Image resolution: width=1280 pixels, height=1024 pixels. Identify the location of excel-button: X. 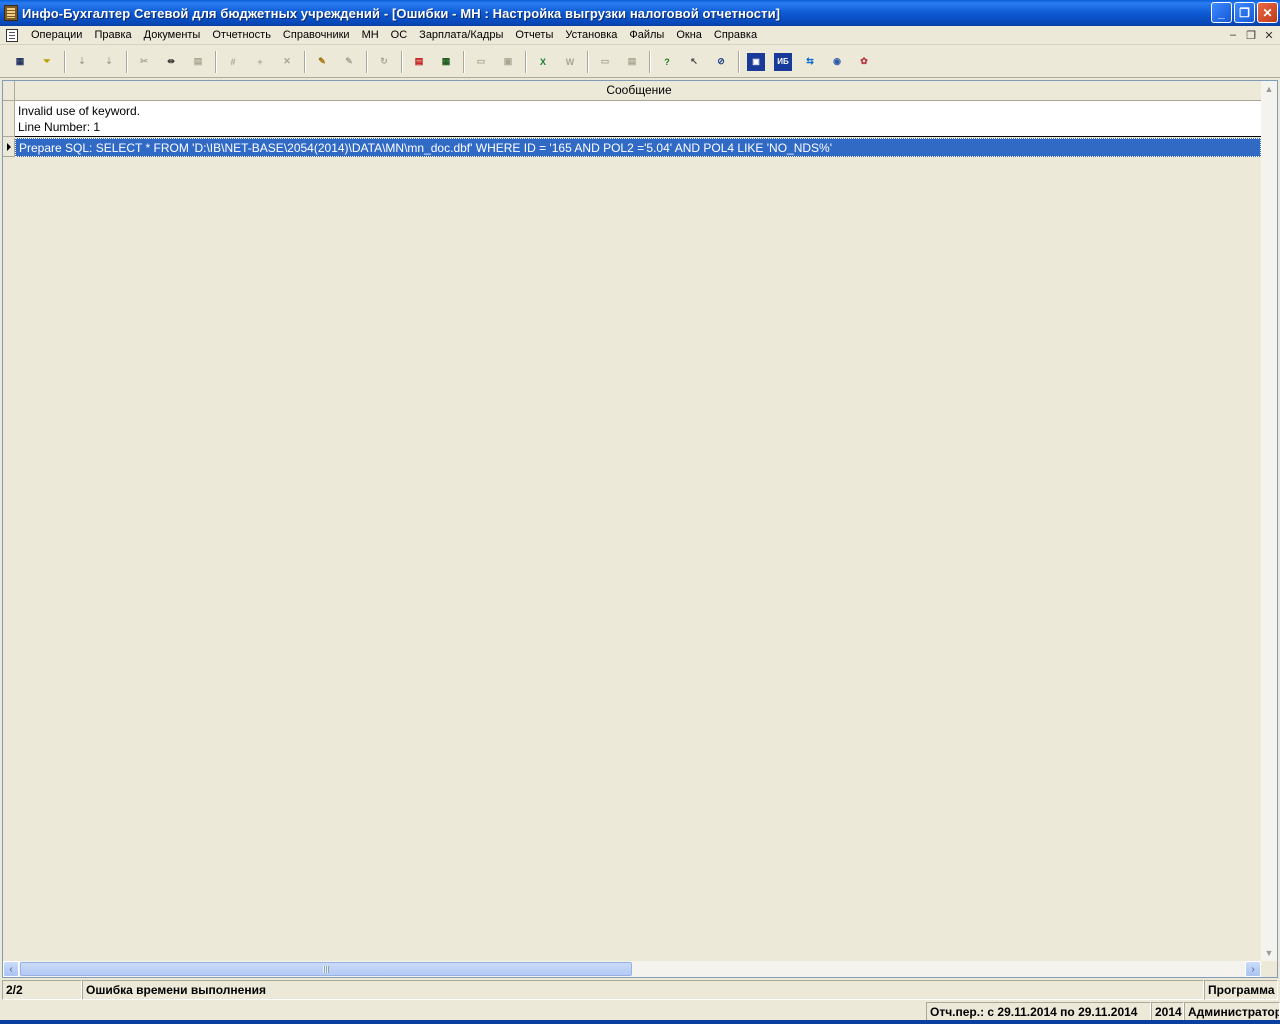
(543, 62).